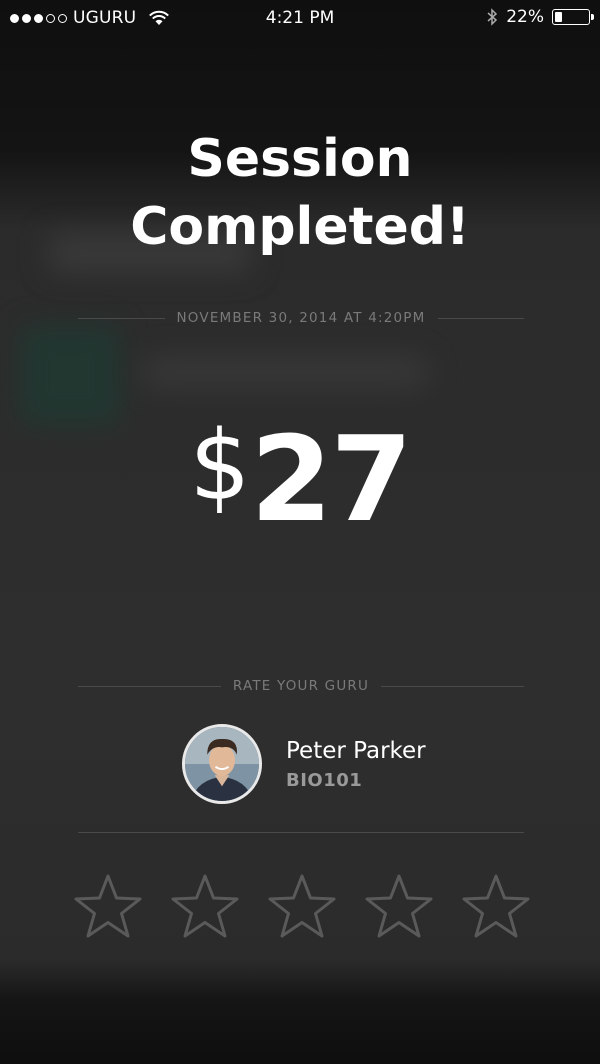 This screenshot has height=1064, width=600. I want to click on guru-divider, so click(301, 832).